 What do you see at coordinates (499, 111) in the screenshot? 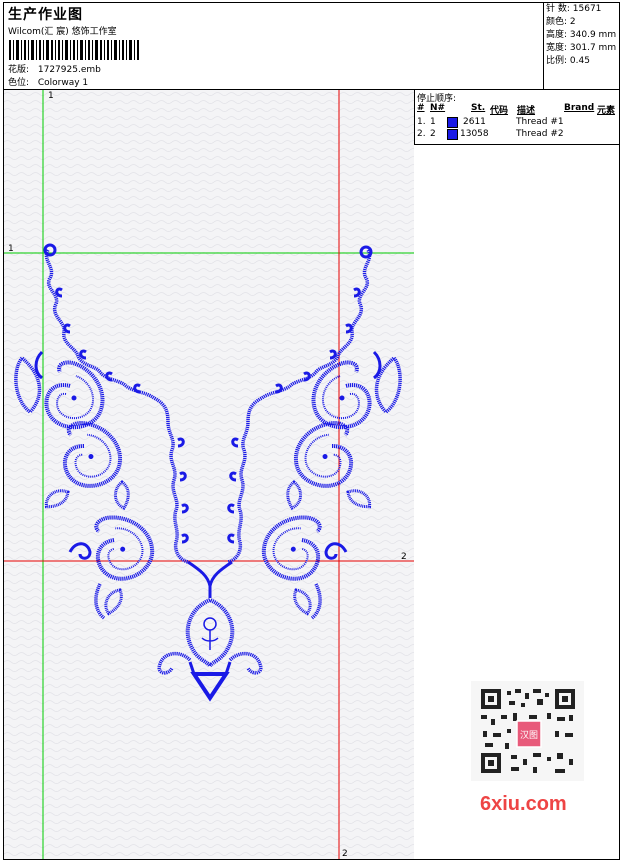
I see `col-code: 代码` at bounding box center [499, 111].